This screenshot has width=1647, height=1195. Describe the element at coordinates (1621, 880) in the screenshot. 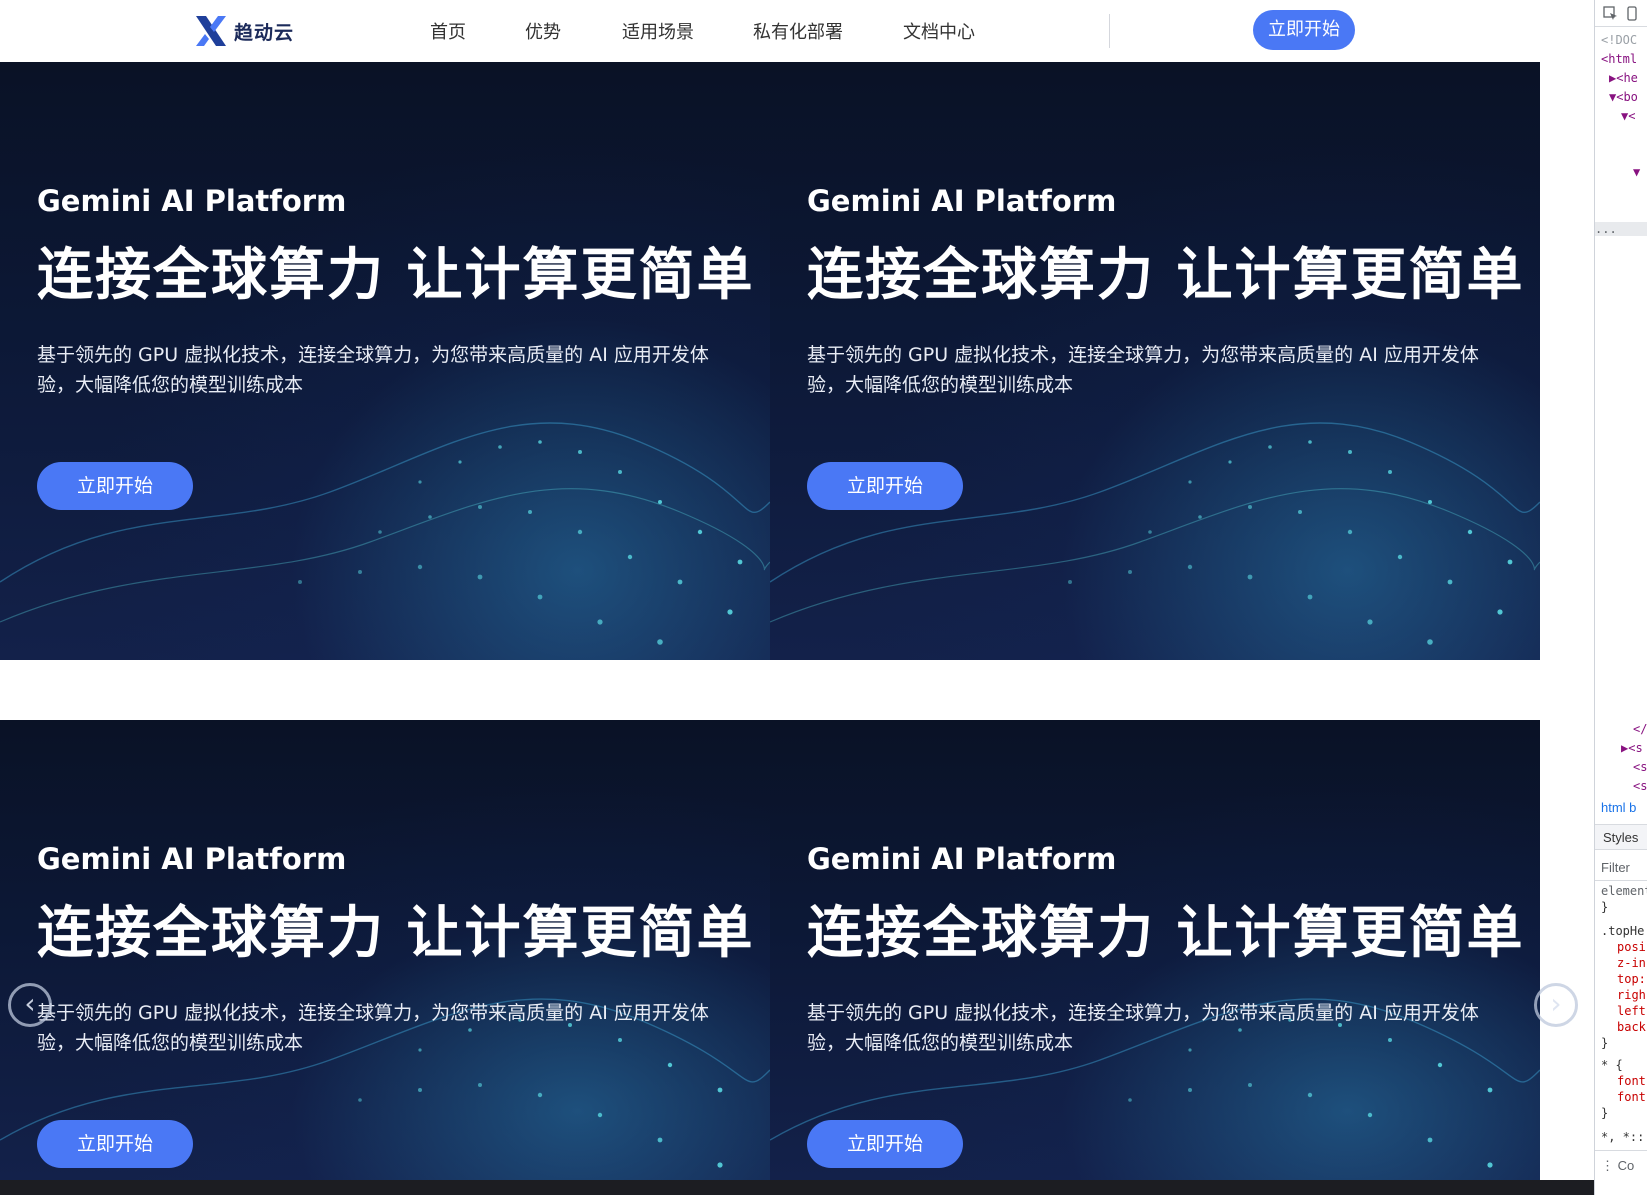

I see `styles-divider` at that location.